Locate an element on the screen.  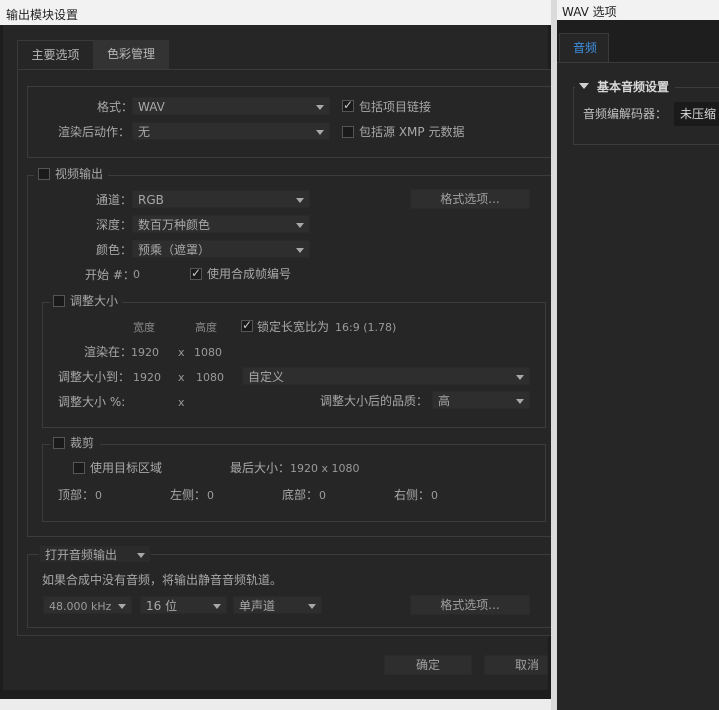
post-render-dropdown: 无 is located at coordinates (231, 131).